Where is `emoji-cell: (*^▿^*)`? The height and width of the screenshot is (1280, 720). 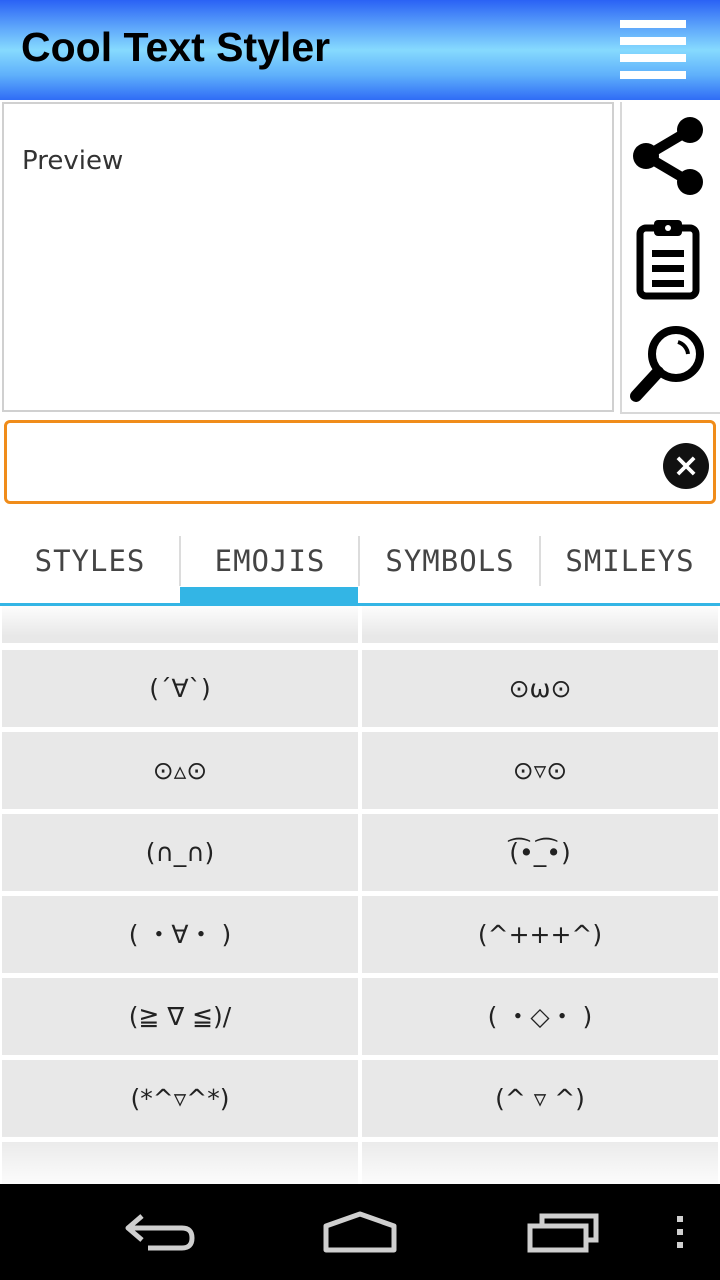 emoji-cell: (*^▿^*) is located at coordinates (180, 1098).